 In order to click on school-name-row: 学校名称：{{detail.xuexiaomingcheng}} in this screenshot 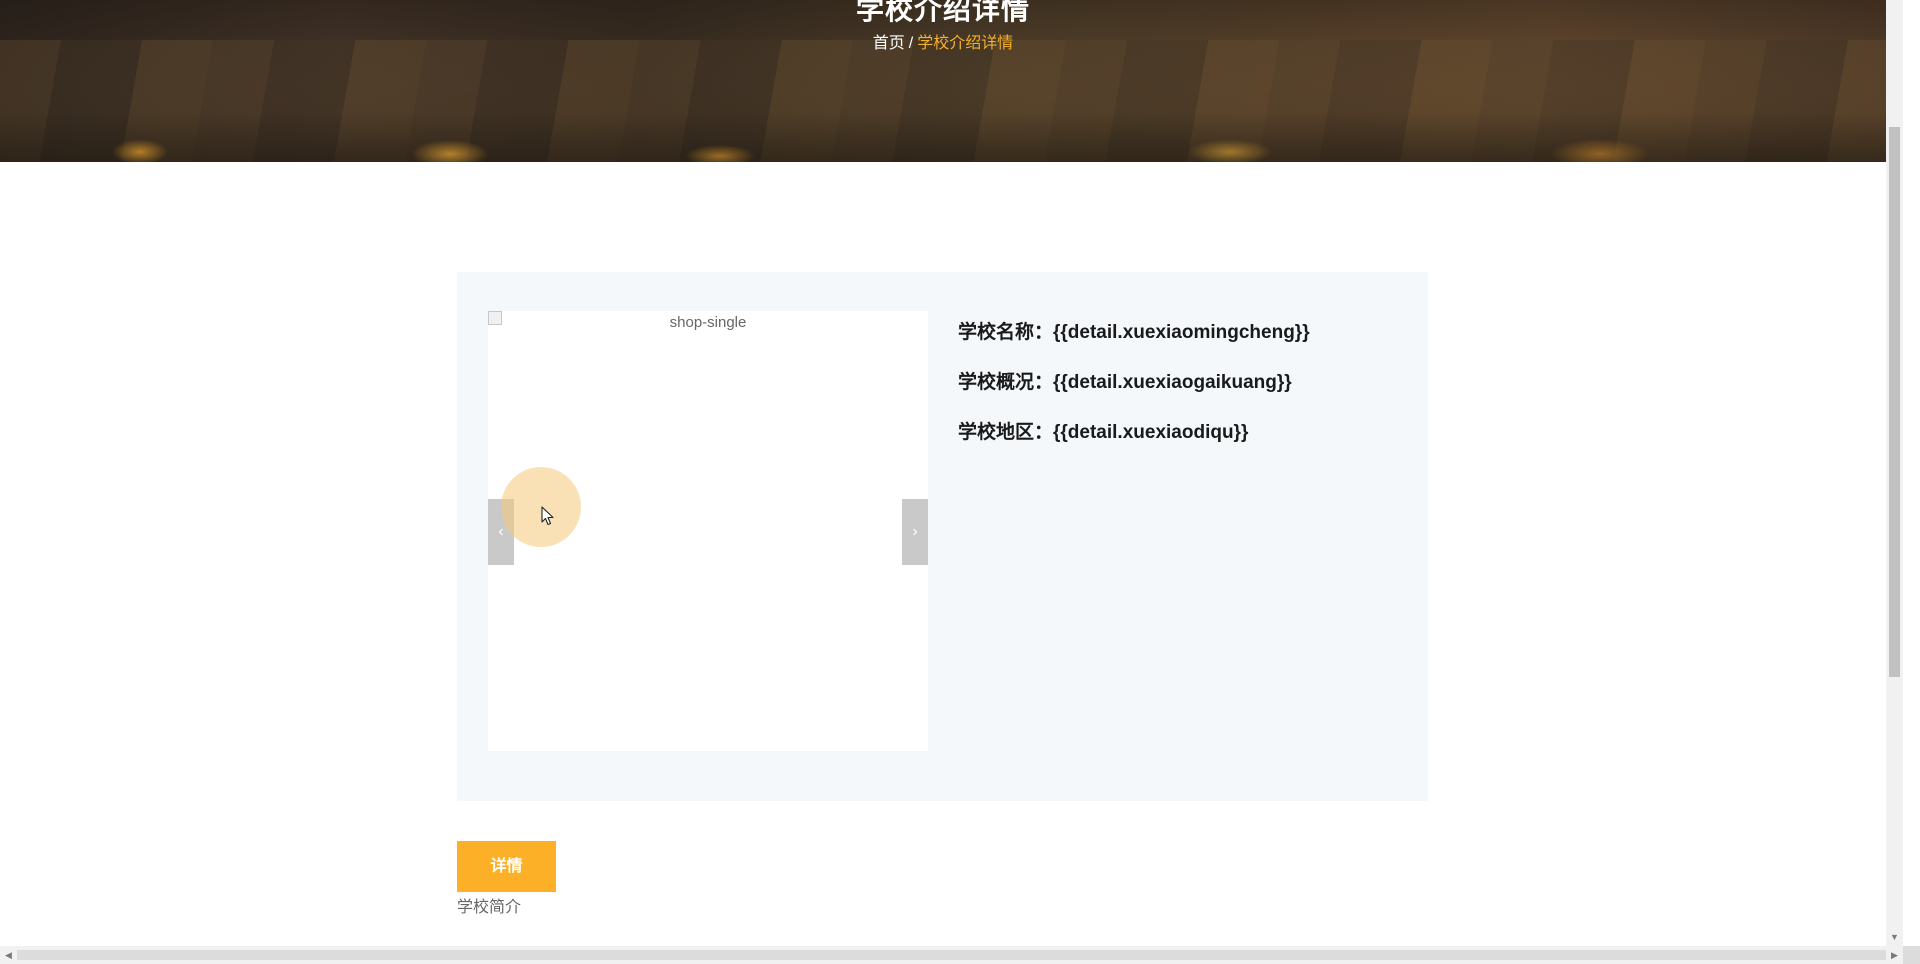, I will do `click(1183, 332)`.